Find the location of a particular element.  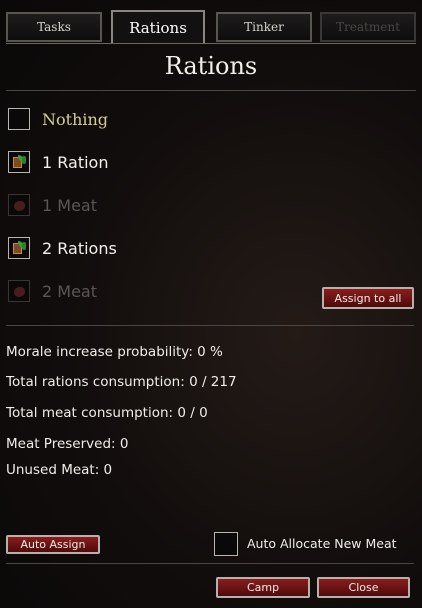

auto-allocate-checkbox is located at coordinates (226, 544).